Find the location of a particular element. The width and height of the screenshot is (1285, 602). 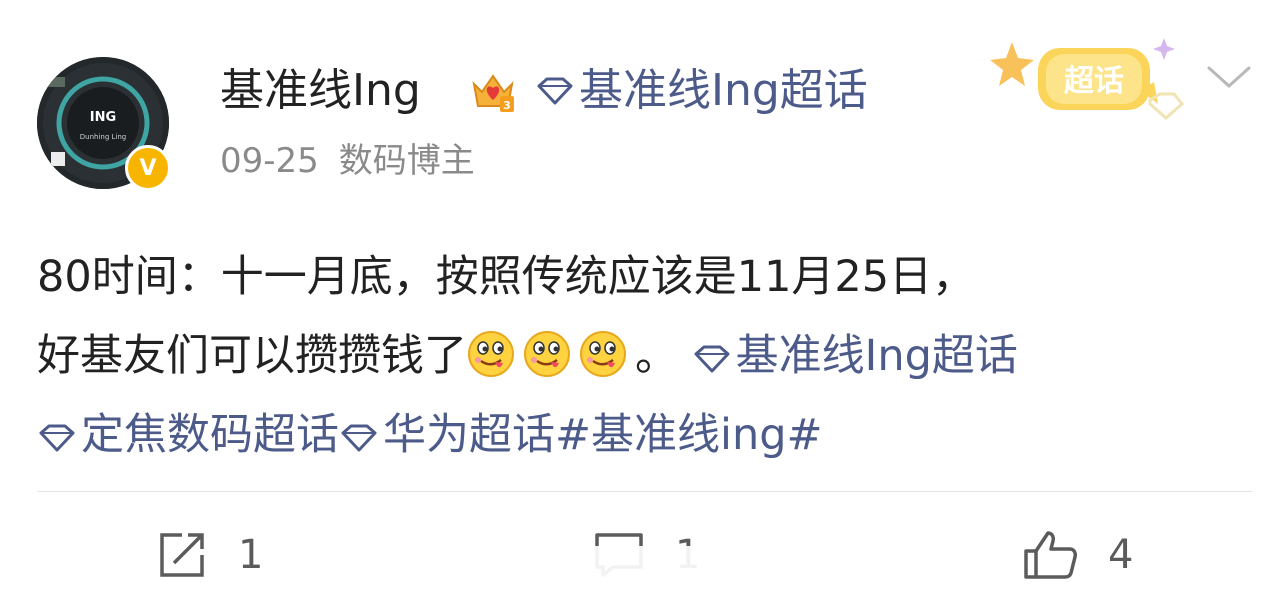

scroll-indicator is located at coordinates (645, 566).